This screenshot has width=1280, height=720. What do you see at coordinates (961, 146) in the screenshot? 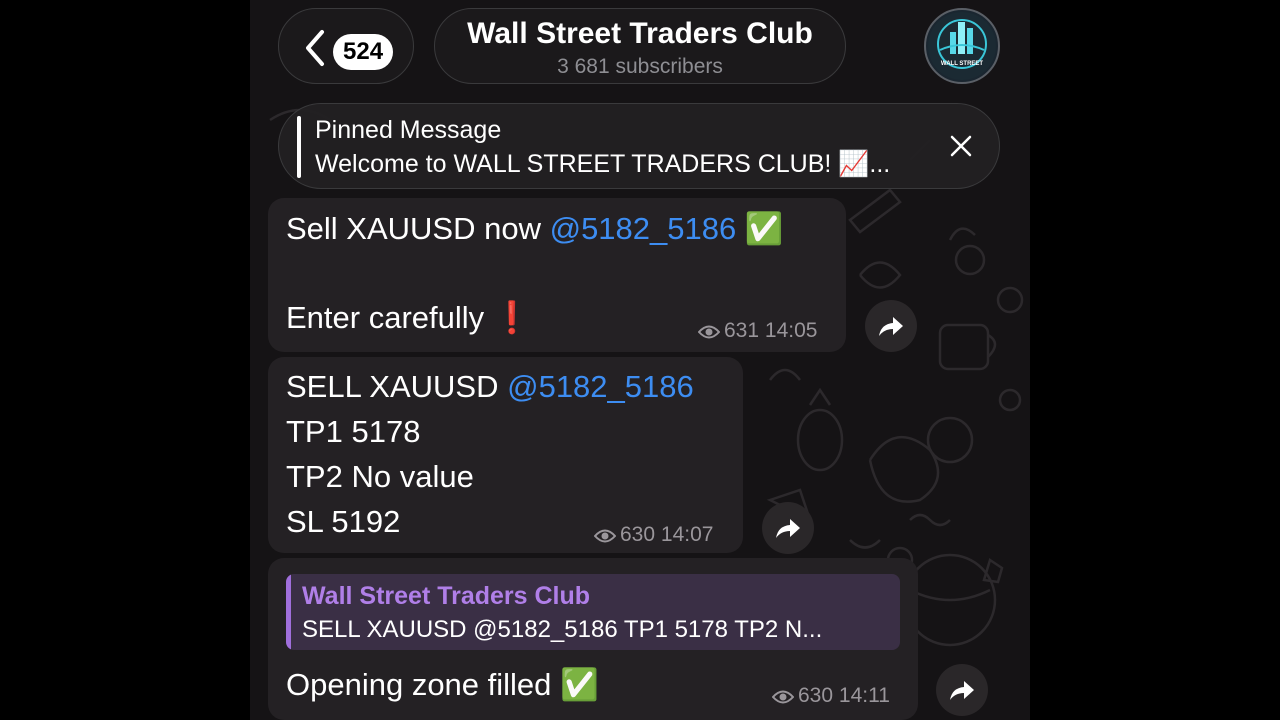
I see `close-icon` at bounding box center [961, 146].